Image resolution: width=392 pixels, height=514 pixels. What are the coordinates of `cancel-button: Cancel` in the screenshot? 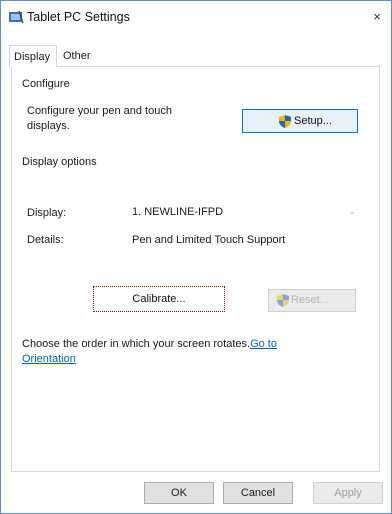 It's located at (258, 493).